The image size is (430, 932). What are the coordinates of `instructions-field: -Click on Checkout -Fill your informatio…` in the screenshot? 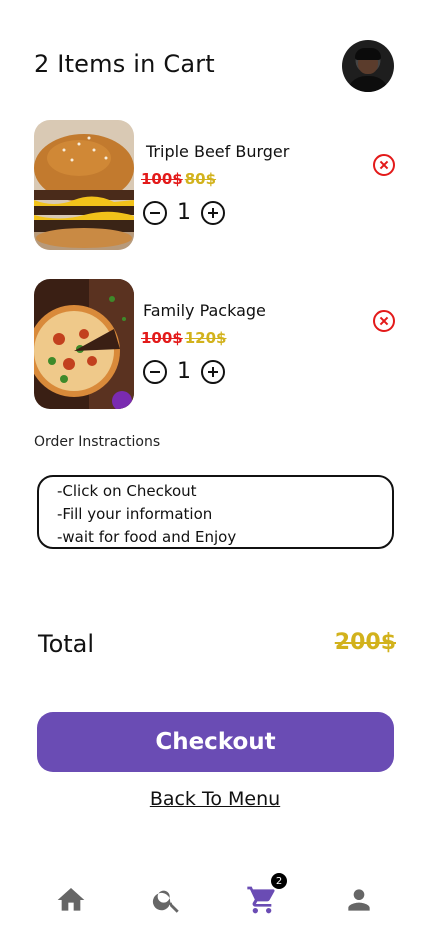 It's located at (215, 512).